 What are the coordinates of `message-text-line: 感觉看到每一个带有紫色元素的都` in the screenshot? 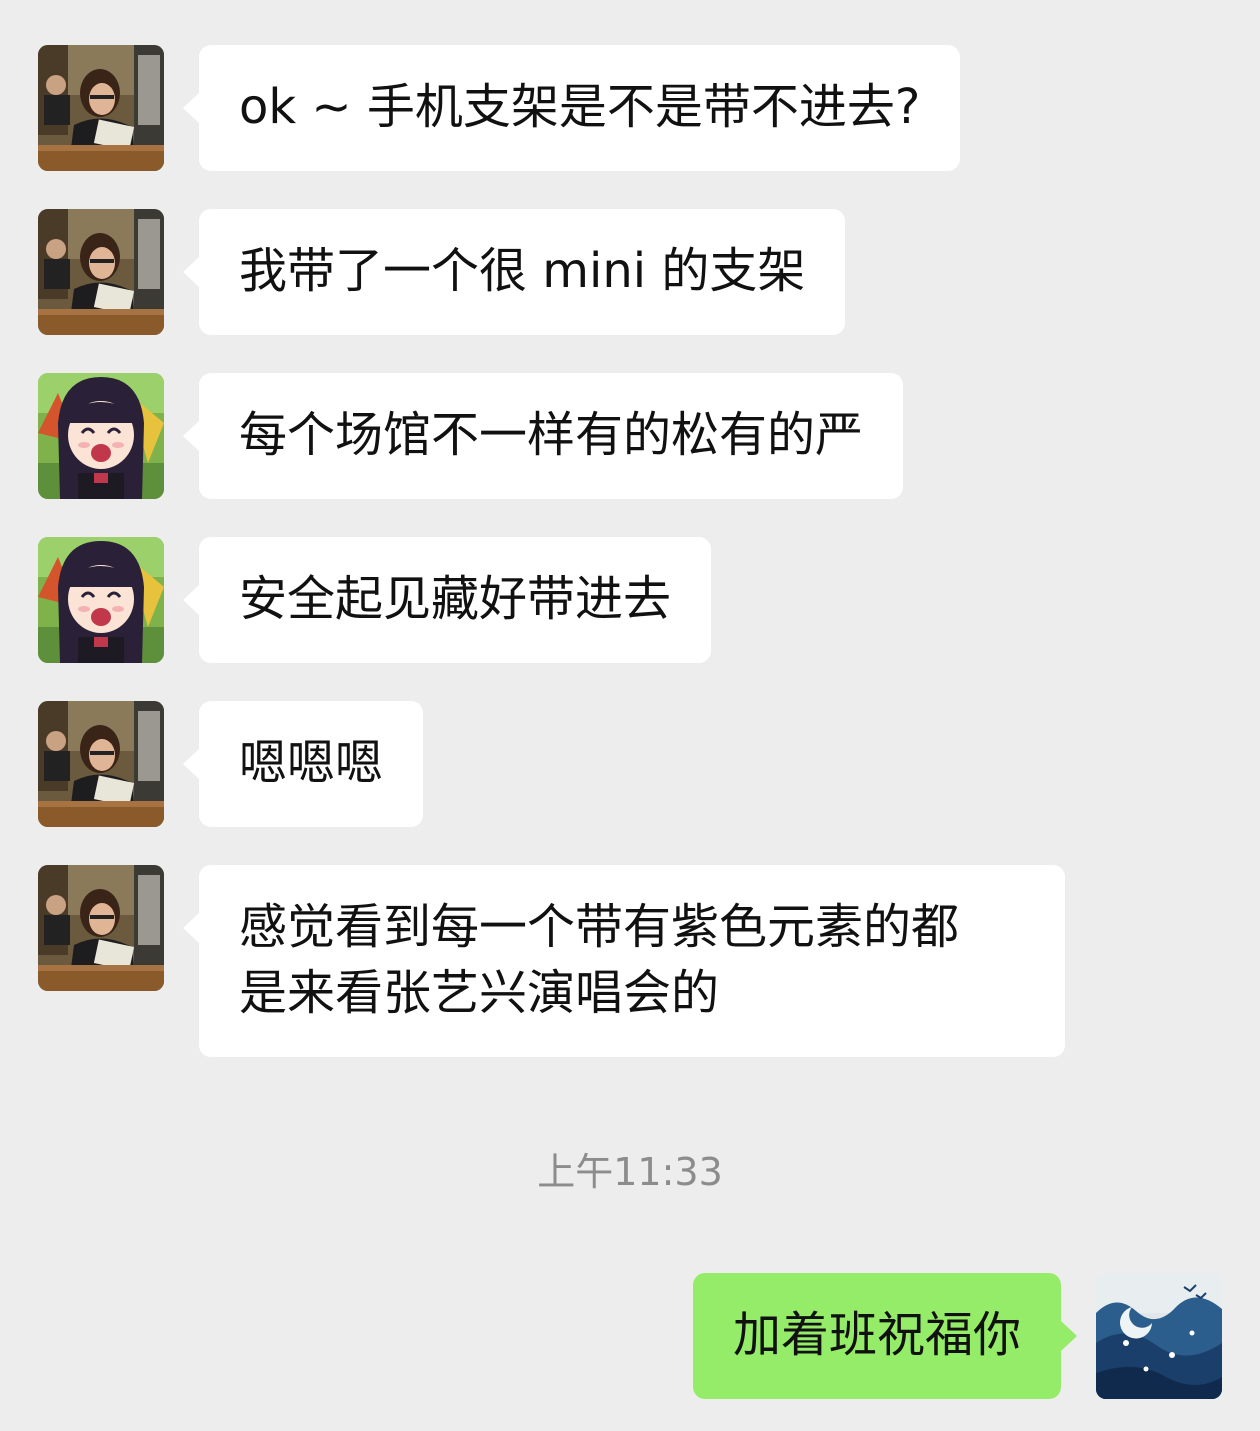 It's located at (599, 927).